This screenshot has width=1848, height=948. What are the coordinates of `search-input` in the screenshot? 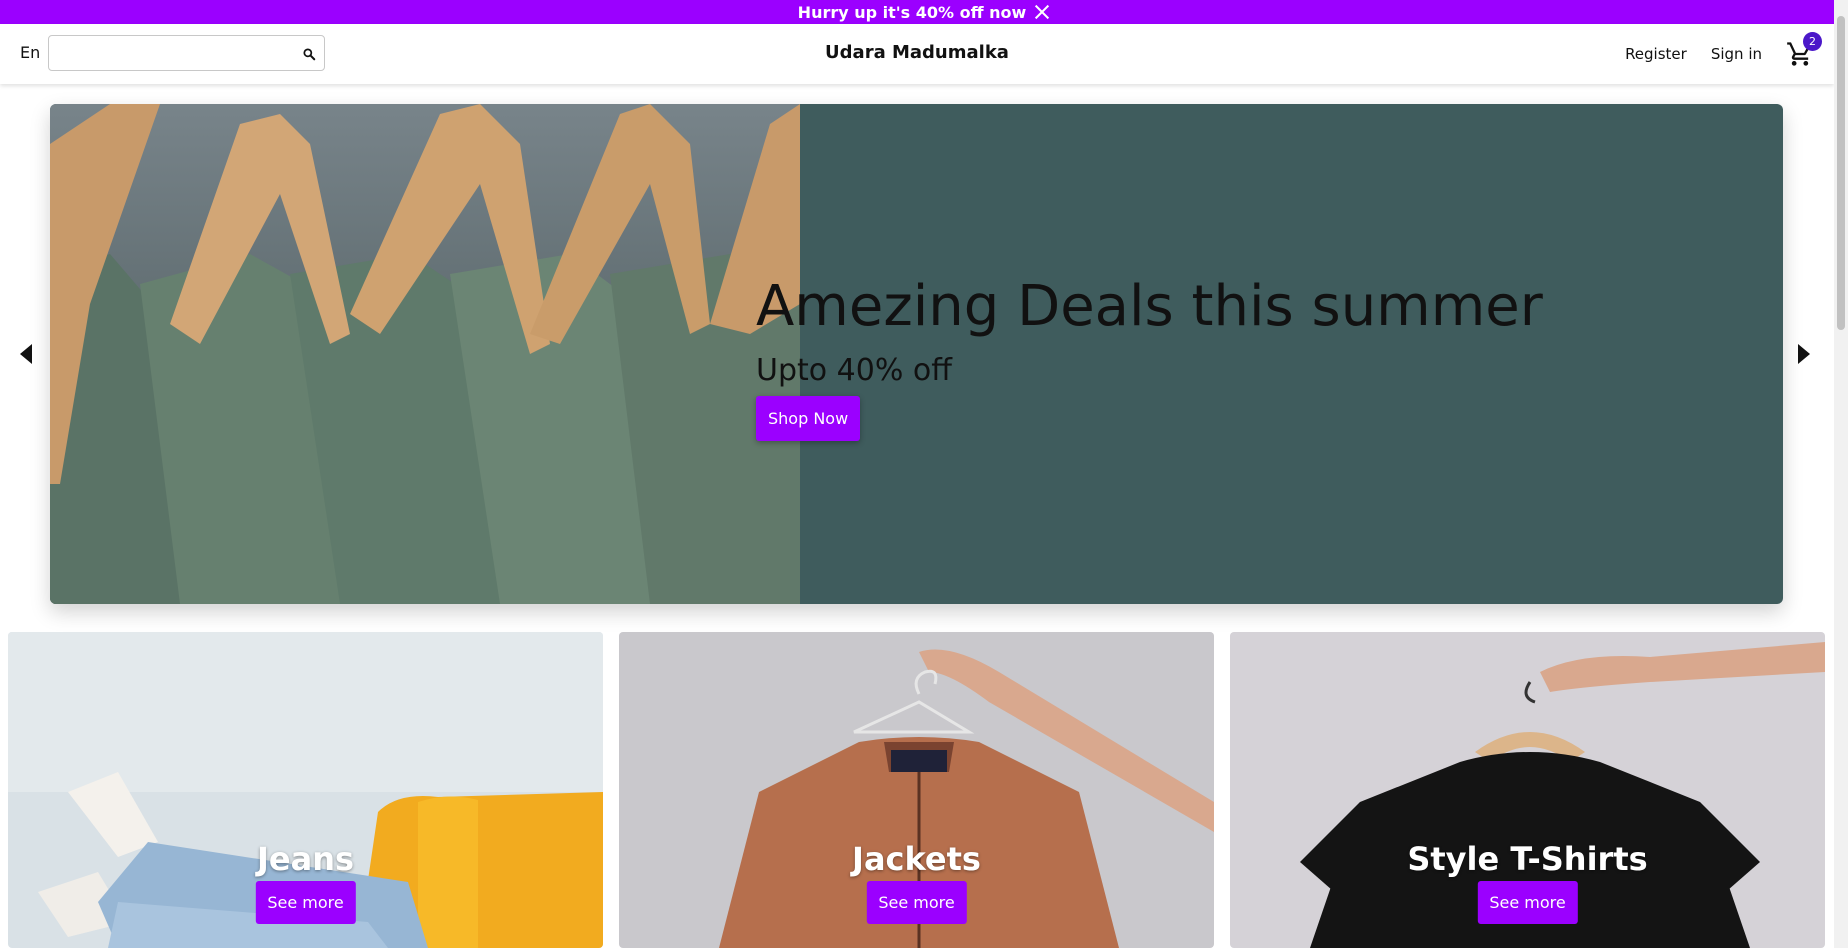 It's located at (164, 53).